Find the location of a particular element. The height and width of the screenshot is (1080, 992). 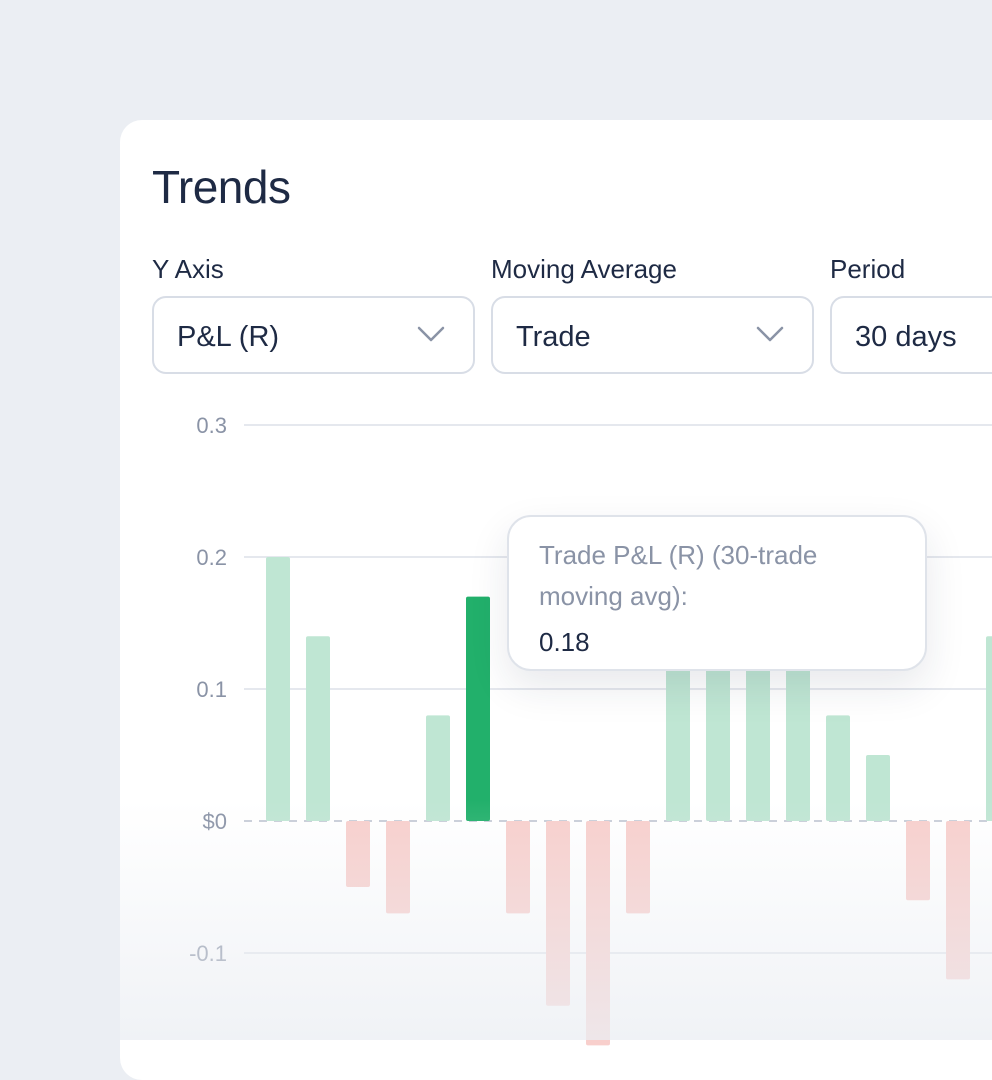

y-tick-label: $0 is located at coordinates (215, 821).